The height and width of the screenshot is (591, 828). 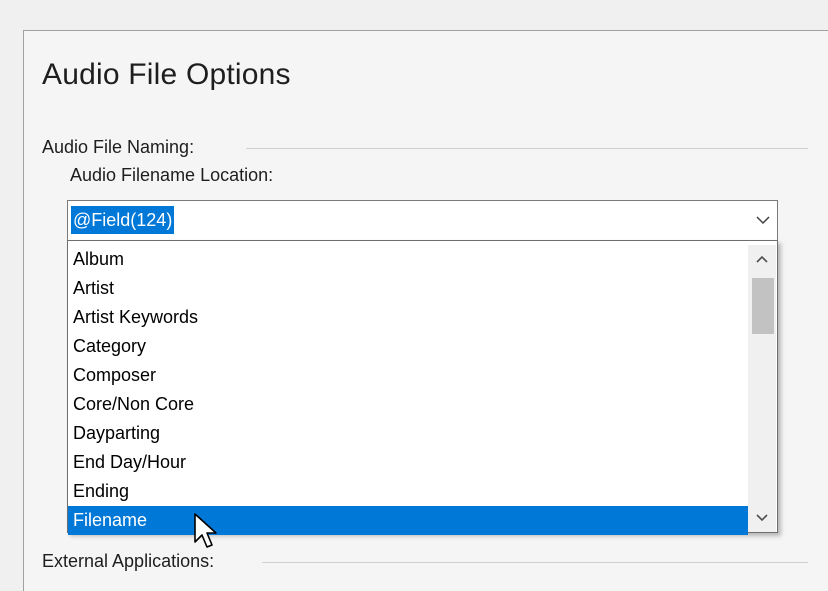 I want to click on scroll-thumb, so click(x=763, y=306).